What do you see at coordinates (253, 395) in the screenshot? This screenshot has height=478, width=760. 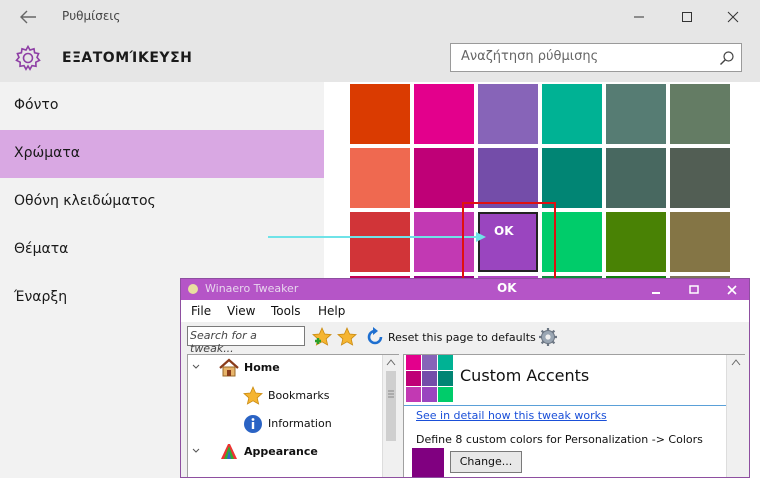 I see `star-icon` at bounding box center [253, 395].